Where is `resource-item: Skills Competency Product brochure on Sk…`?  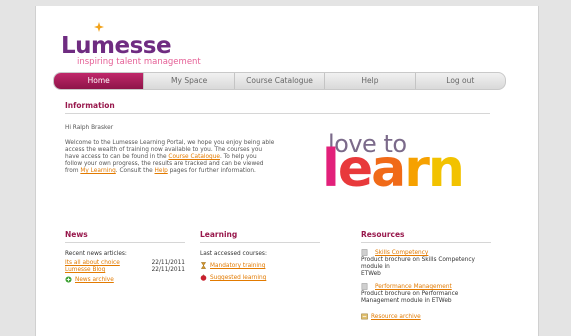 resource-item: Skills Competency Product brochure on Sk… is located at coordinates (418, 263).